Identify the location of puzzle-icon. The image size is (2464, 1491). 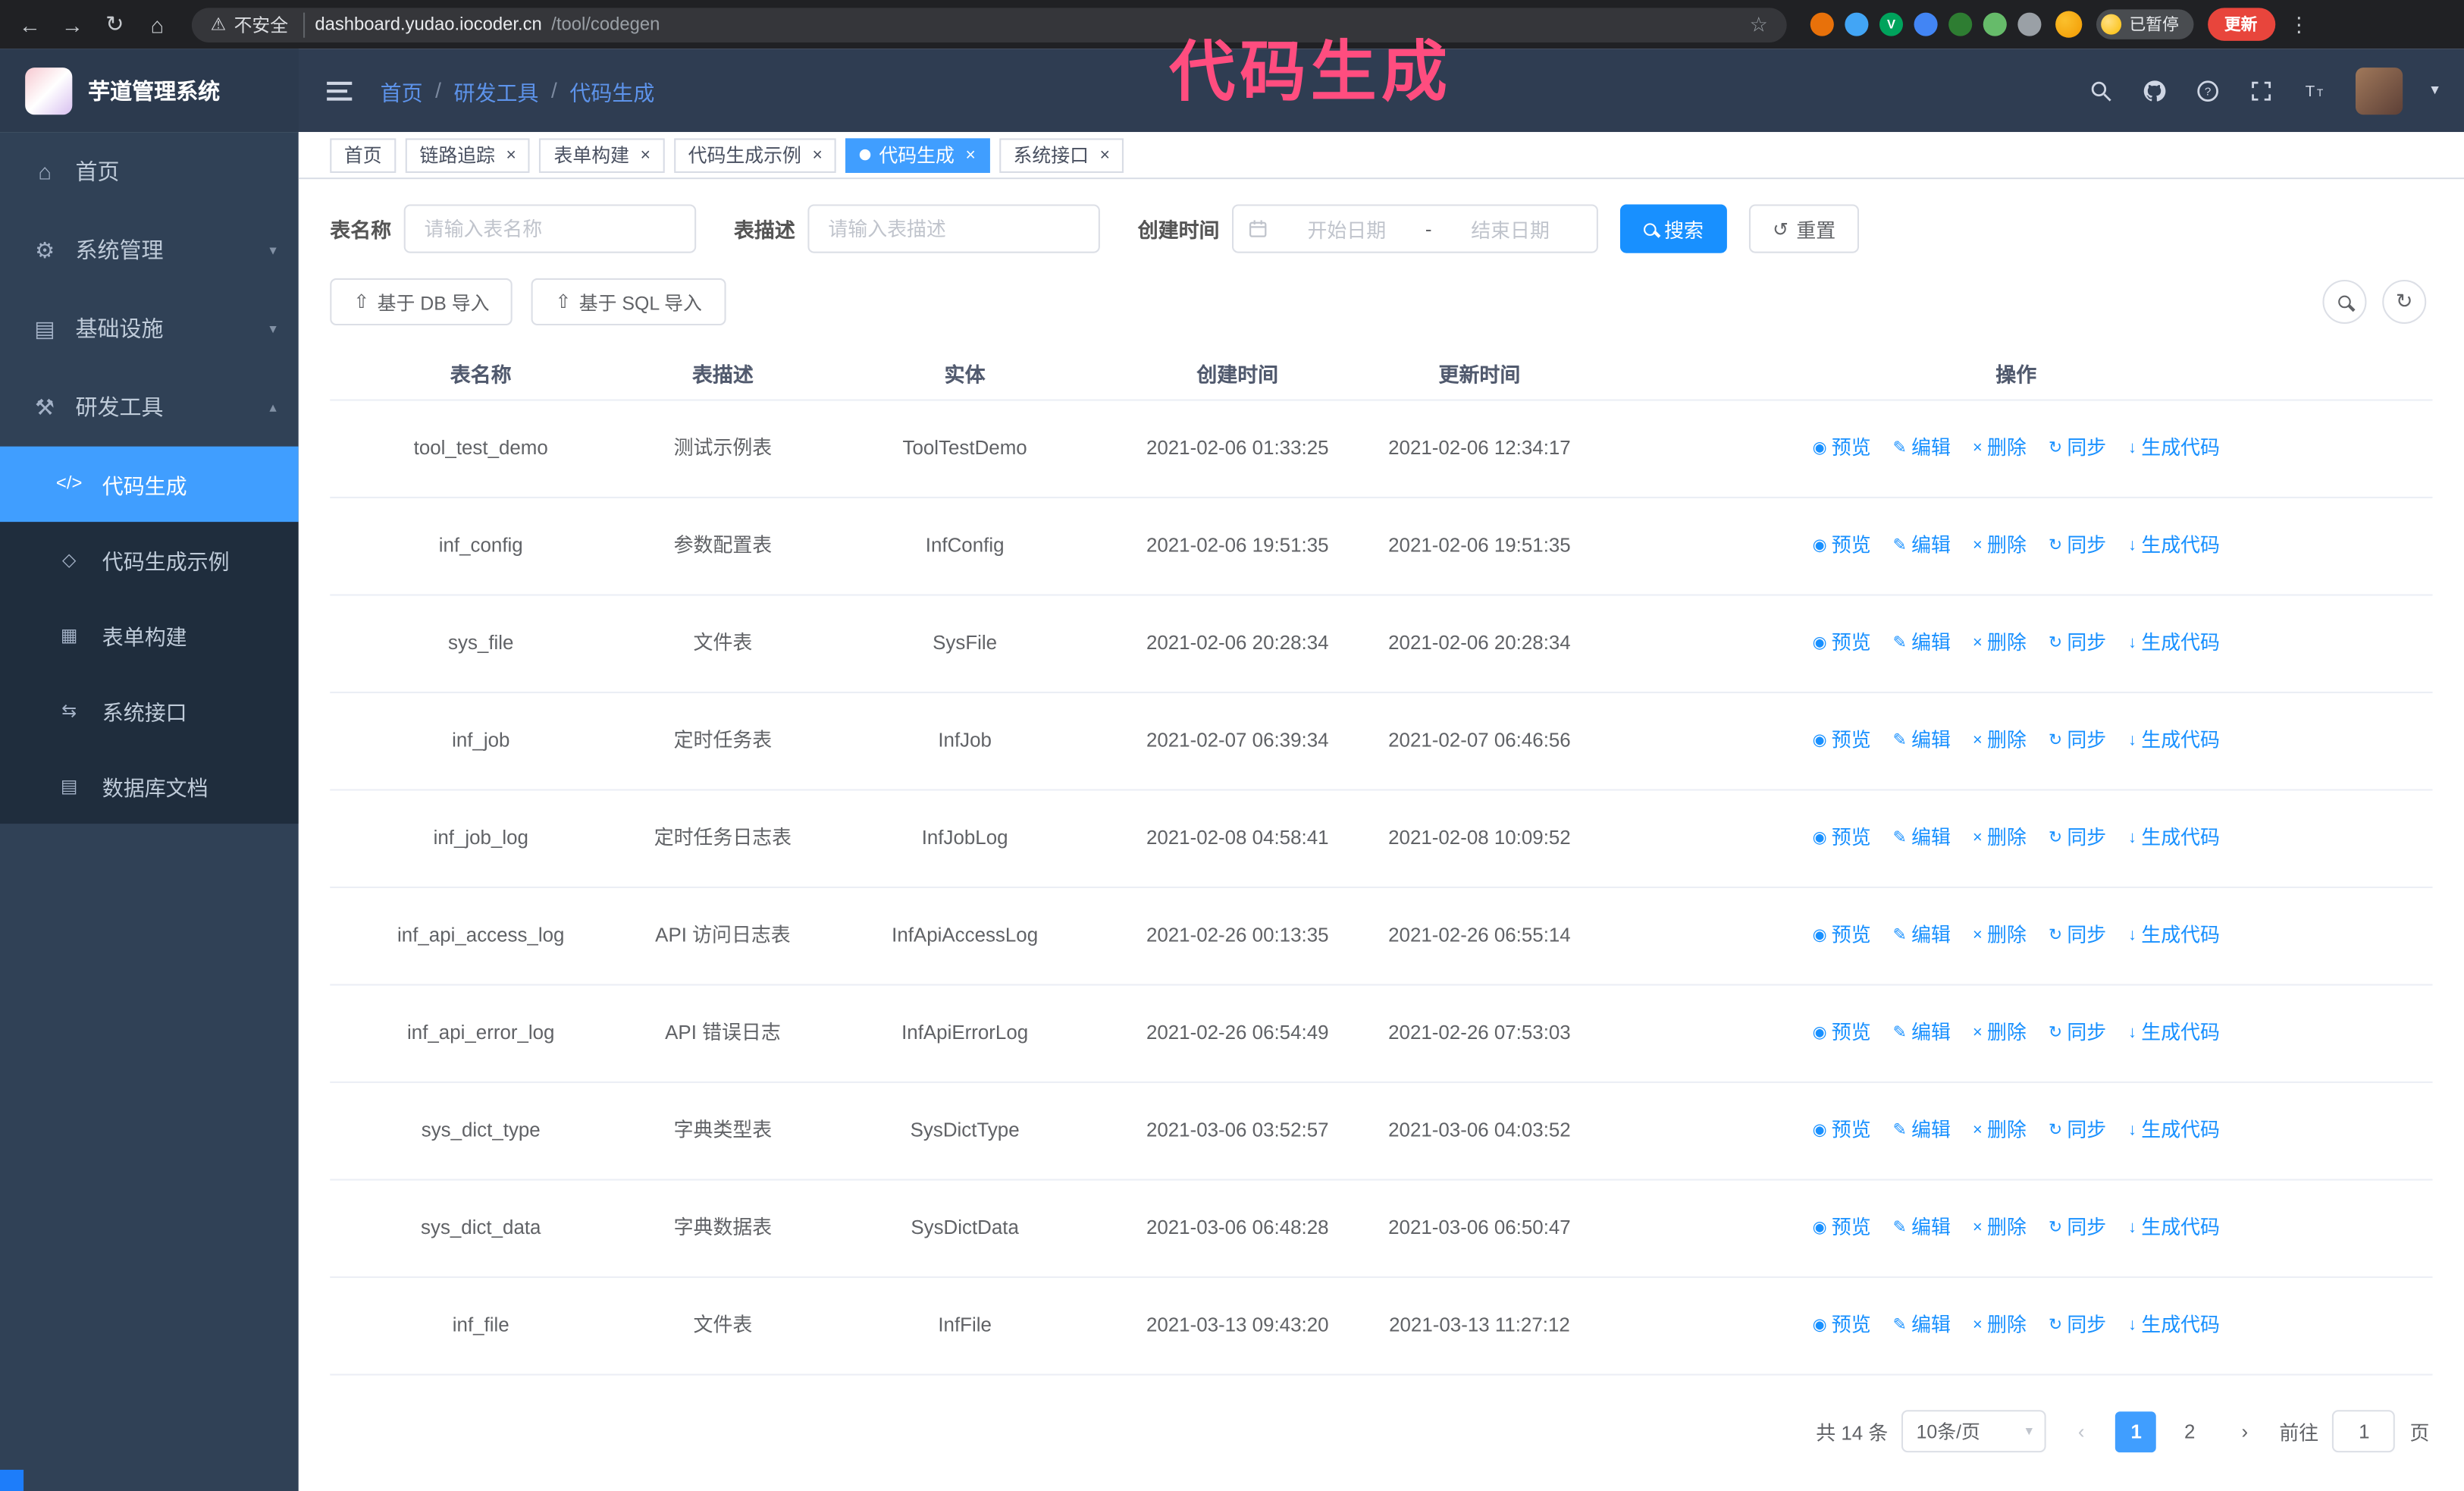
(2030, 24).